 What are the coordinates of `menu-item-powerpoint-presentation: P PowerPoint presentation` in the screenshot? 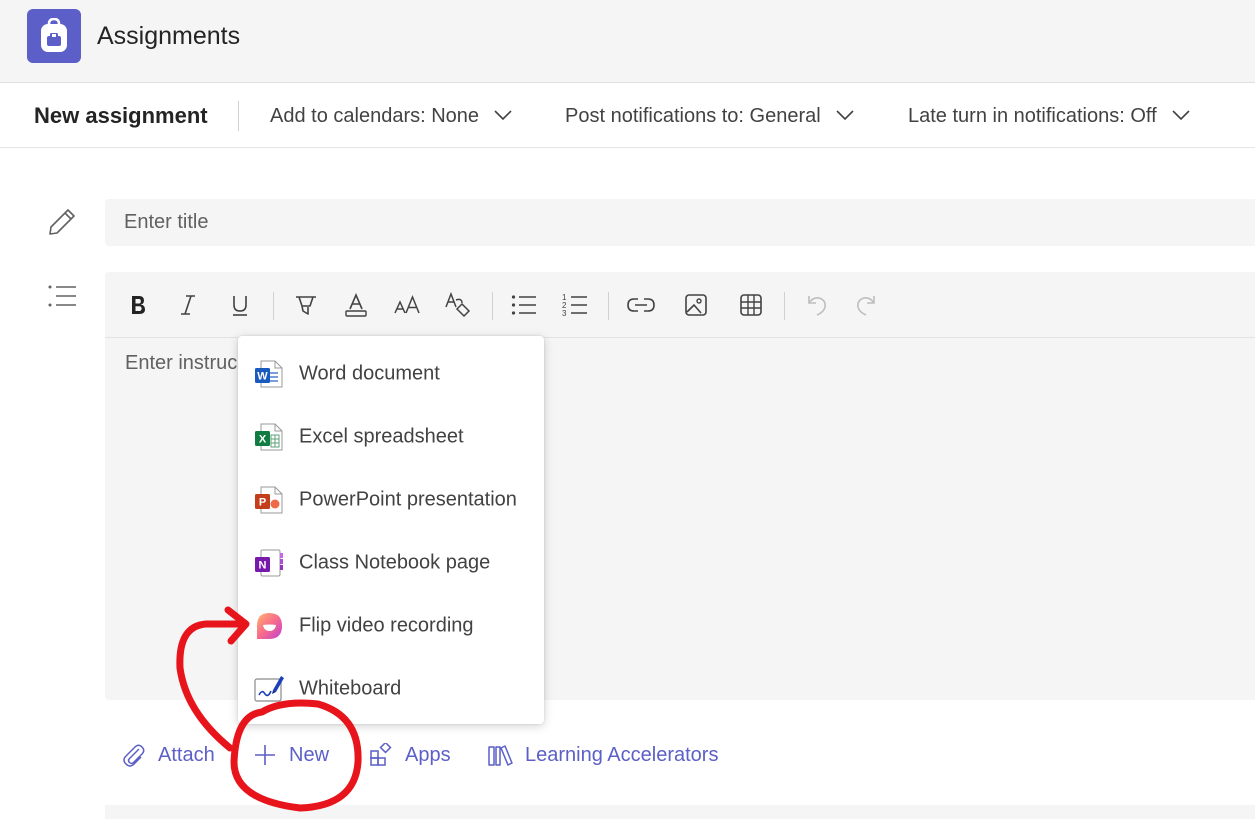 It's located at (391, 500).